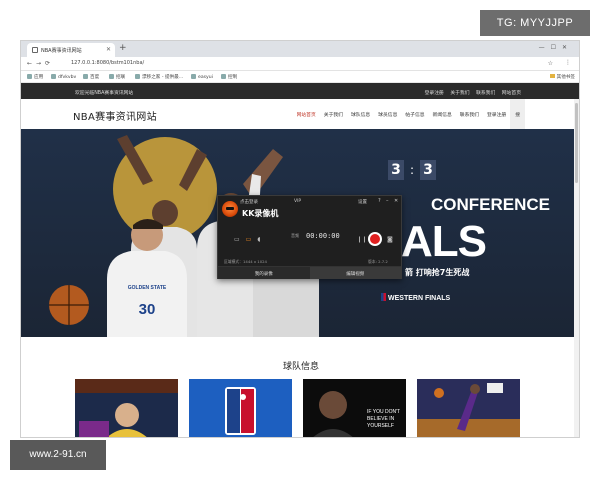 Image resolution: width=600 pixels, height=480 pixels. Describe the element at coordinates (123, 48) in the screenshot. I see `new-tab-button: +` at that location.